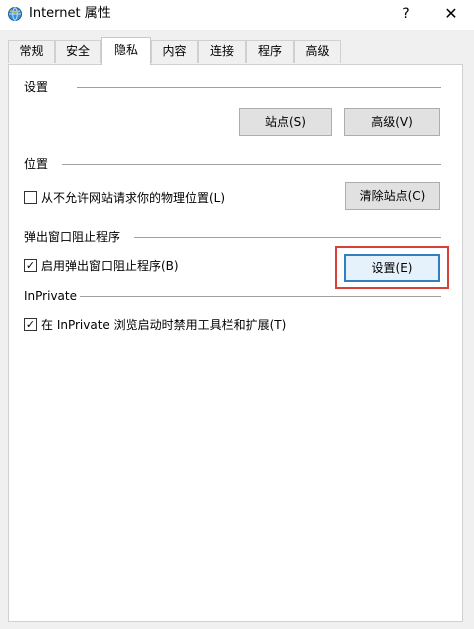  Describe the element at coordinates (31, 51) in the screenshot. I see `tab-general: 常规` at that location.